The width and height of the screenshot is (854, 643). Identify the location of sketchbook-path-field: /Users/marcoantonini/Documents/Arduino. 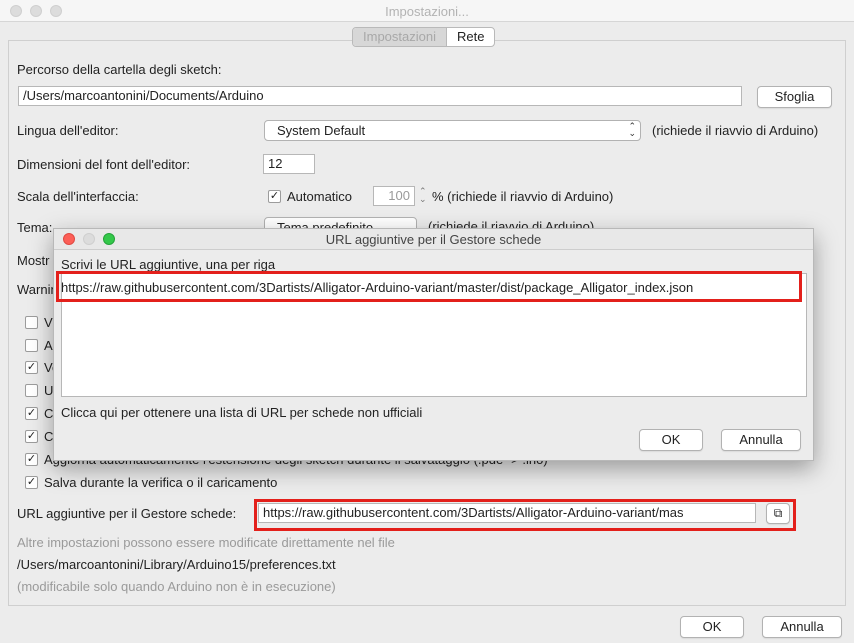
(380, 96).